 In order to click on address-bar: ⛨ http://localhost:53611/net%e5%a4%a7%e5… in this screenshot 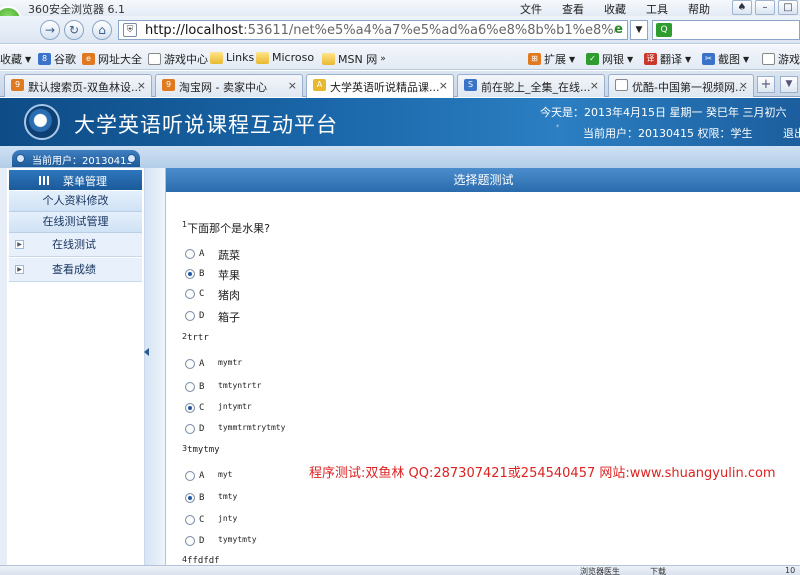, I will do `click(373, 30)`.